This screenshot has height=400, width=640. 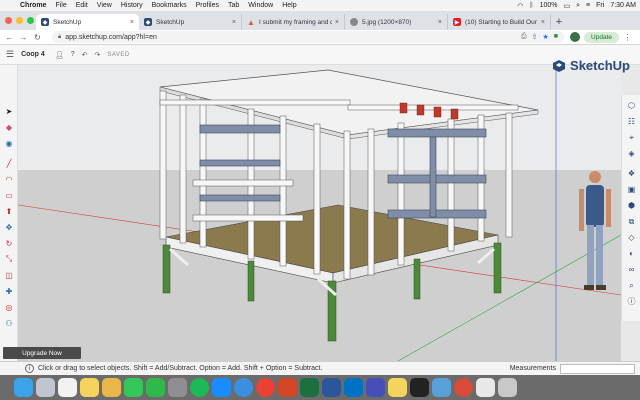 What do you see at coordinates (575, 37) in the screenshot?
I see `profile-avatar` at bounding box center [575, 37].